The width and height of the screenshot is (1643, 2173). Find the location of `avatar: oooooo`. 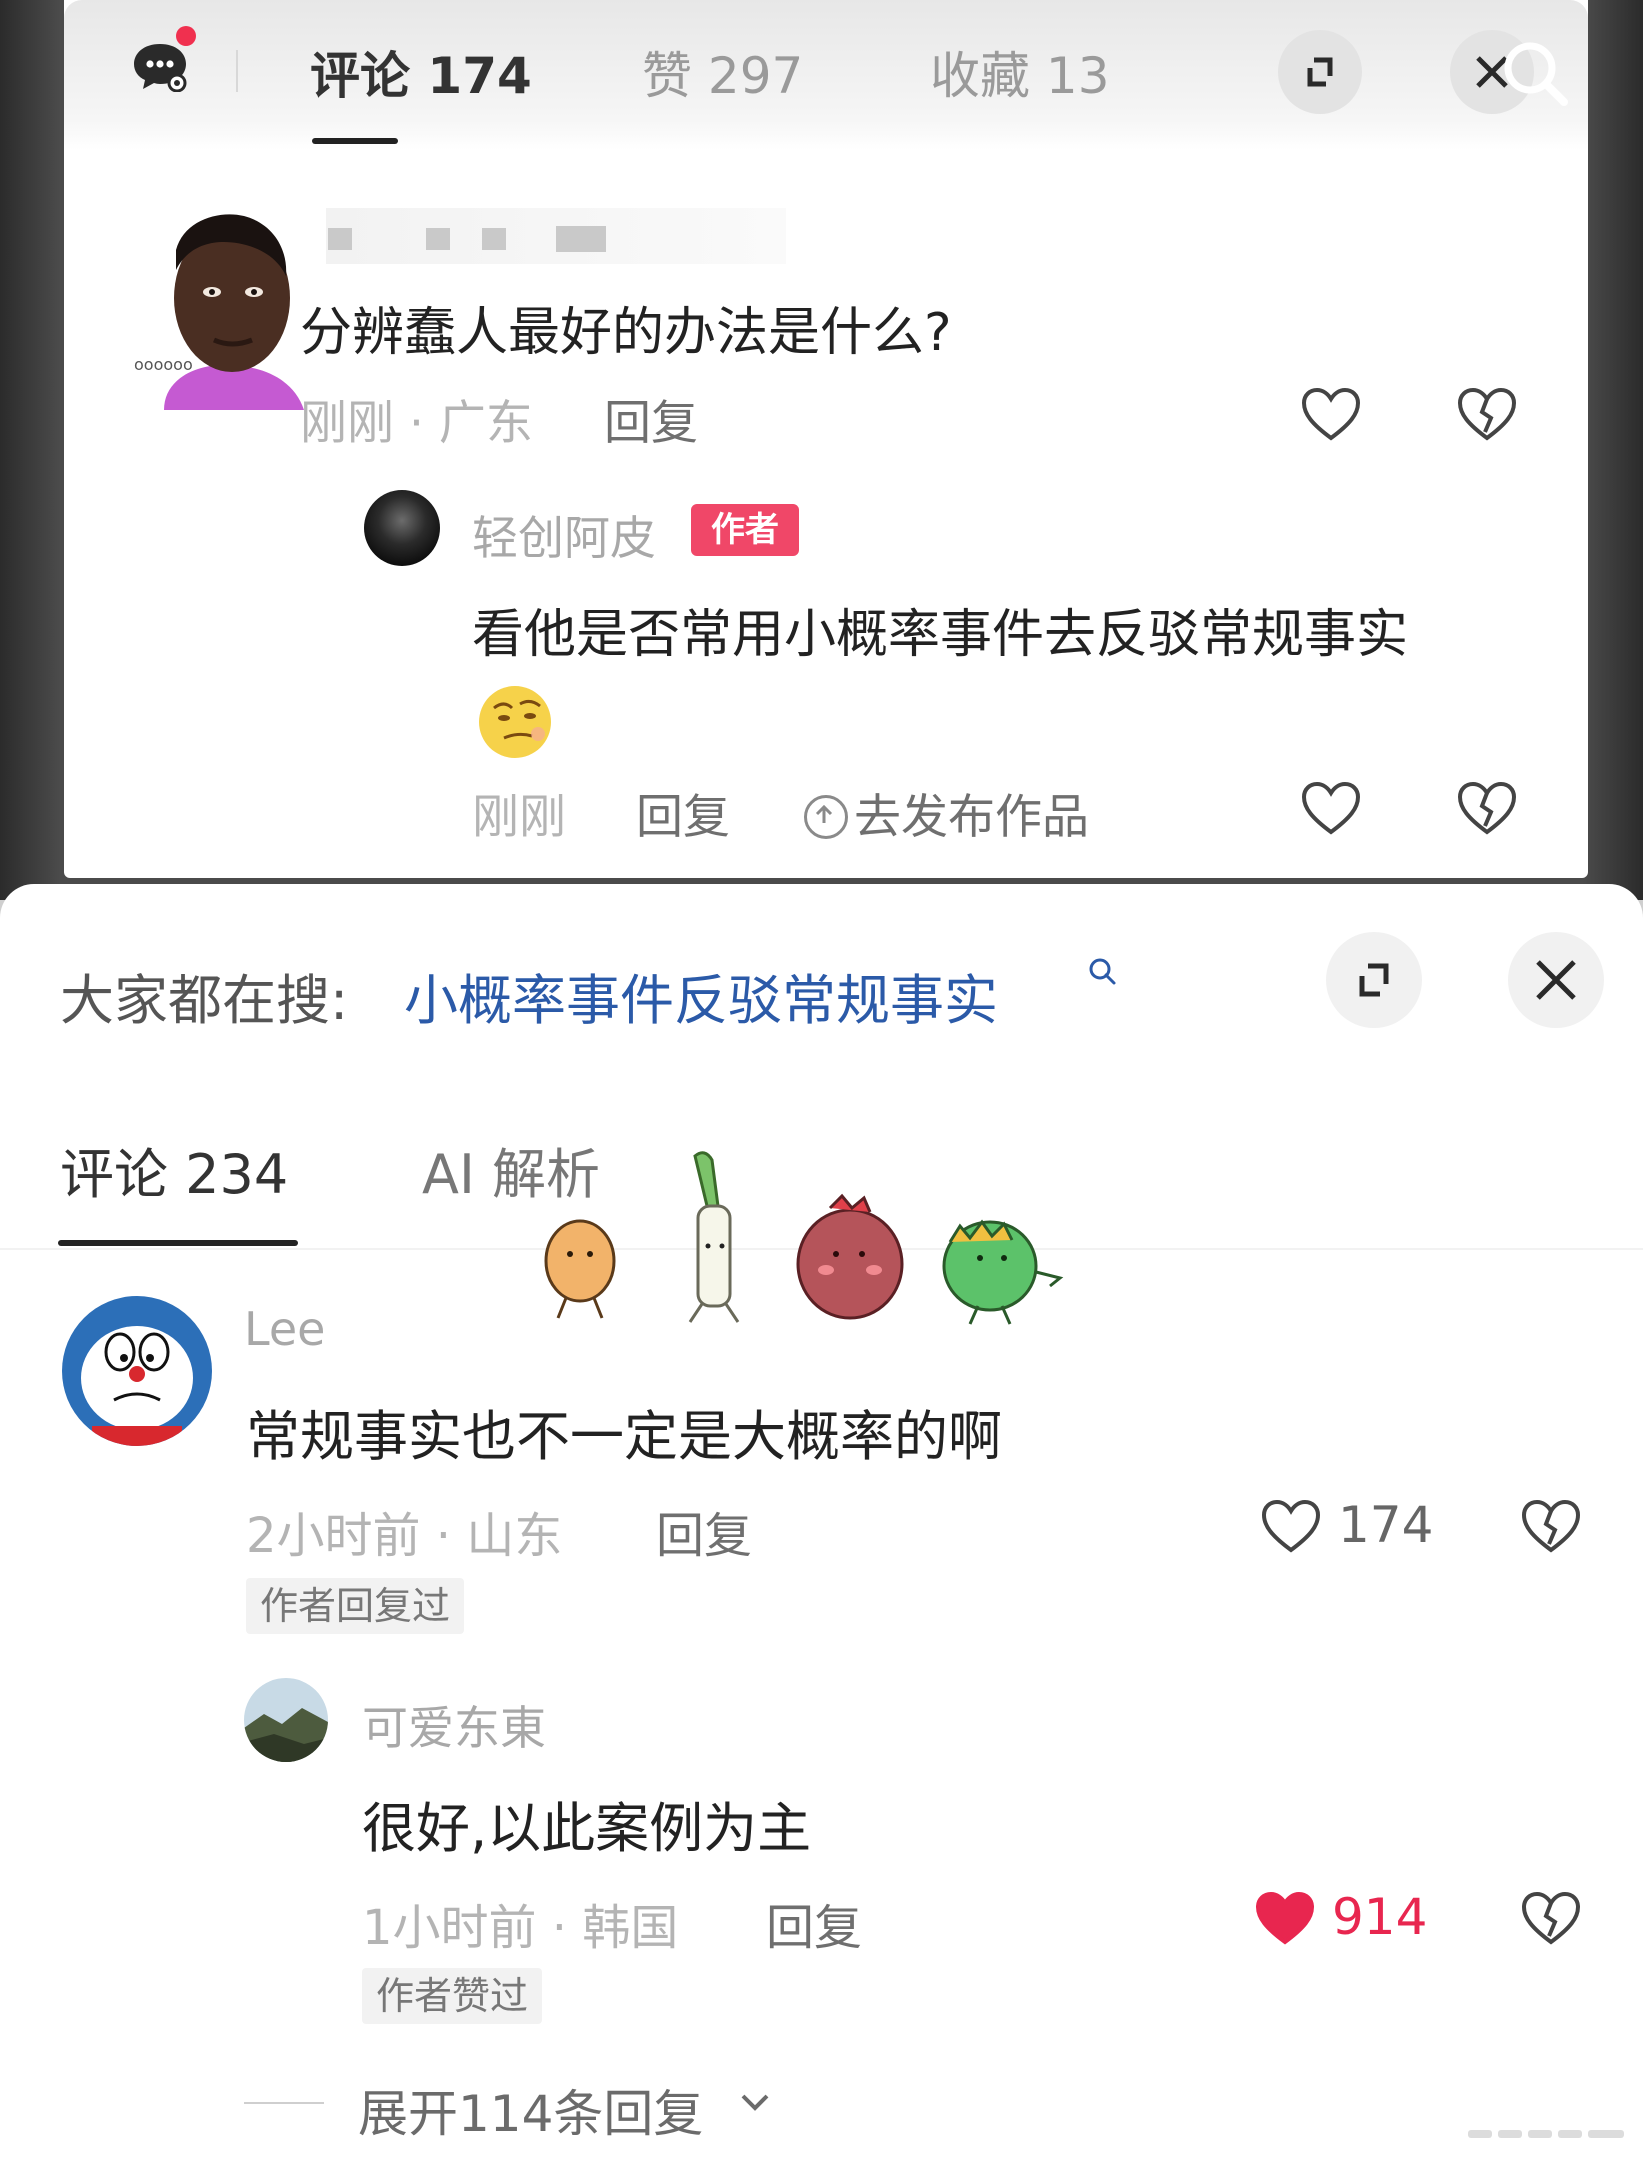

avatar: oooooo is located at coordinates (214, 295).